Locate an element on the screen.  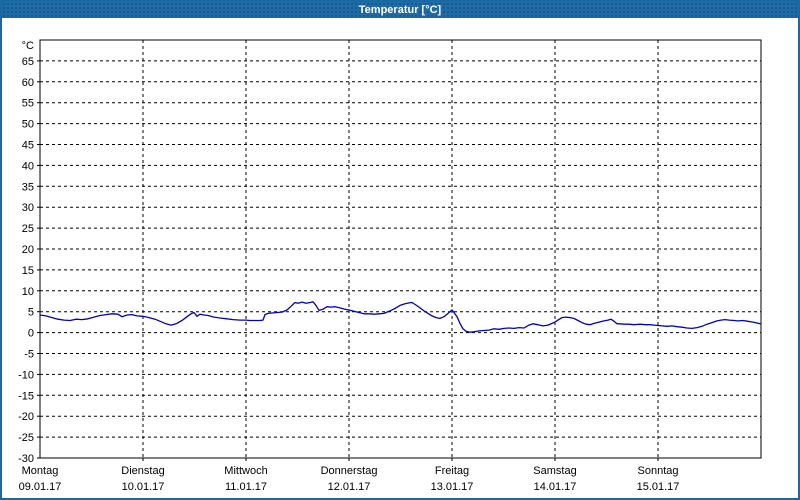
svg-text: 50 is located at coordinates (28, 125).